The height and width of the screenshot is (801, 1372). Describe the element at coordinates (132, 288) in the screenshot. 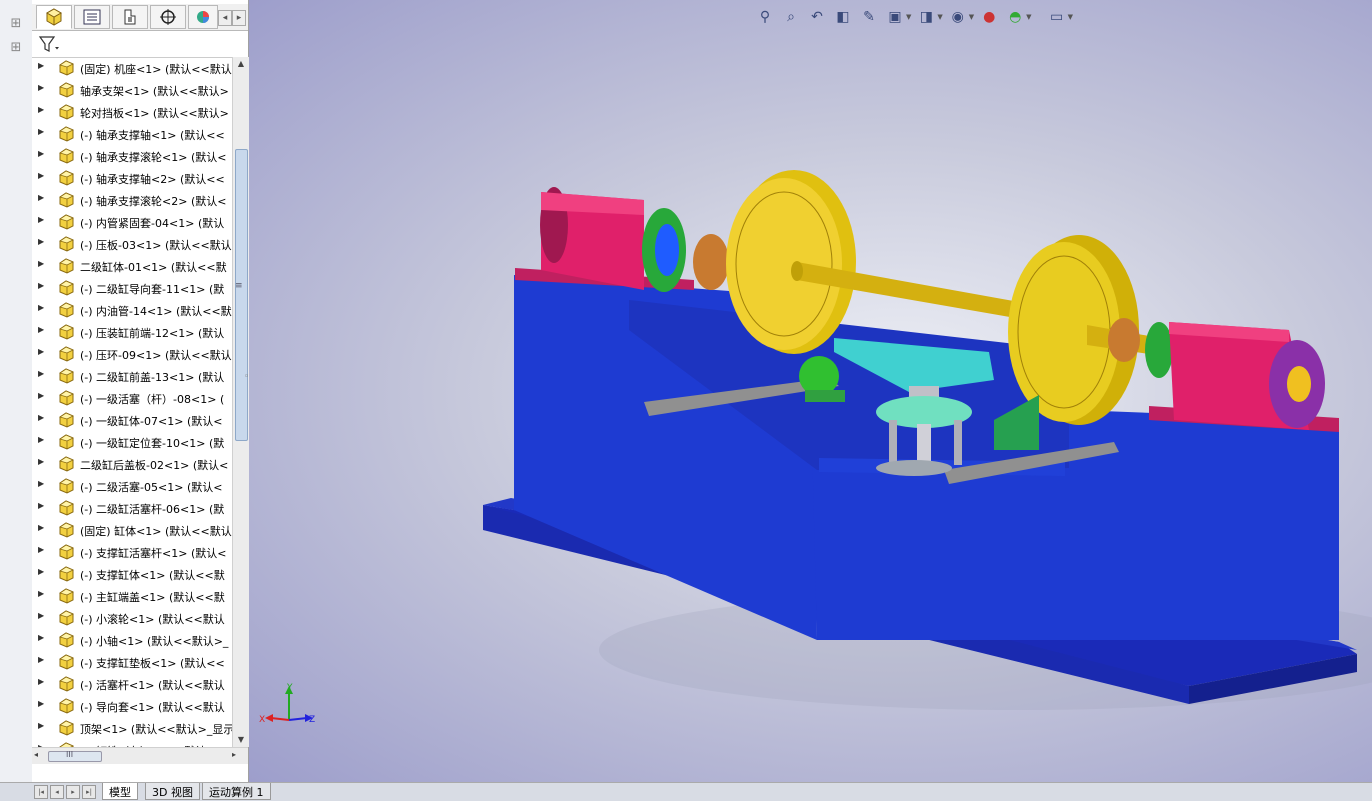

I see `tree-item: ▶ (-) 二级缸导向套-11<1> (默` at that location.